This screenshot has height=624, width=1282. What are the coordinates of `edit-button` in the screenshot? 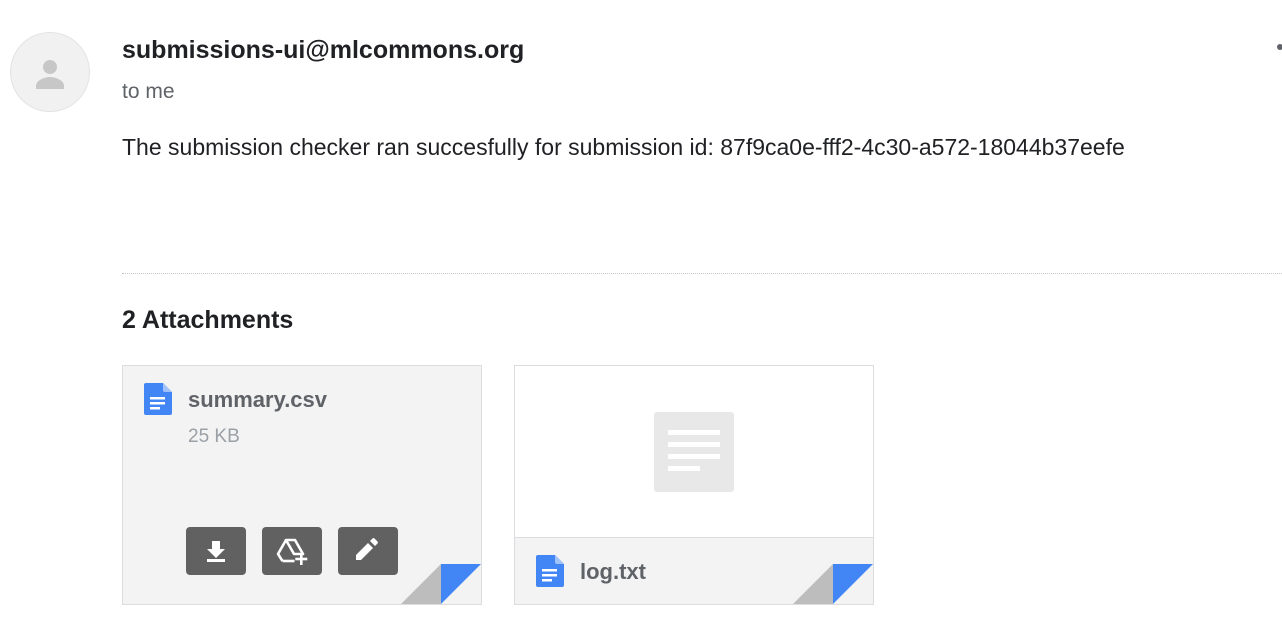 It's located at (368, 551).